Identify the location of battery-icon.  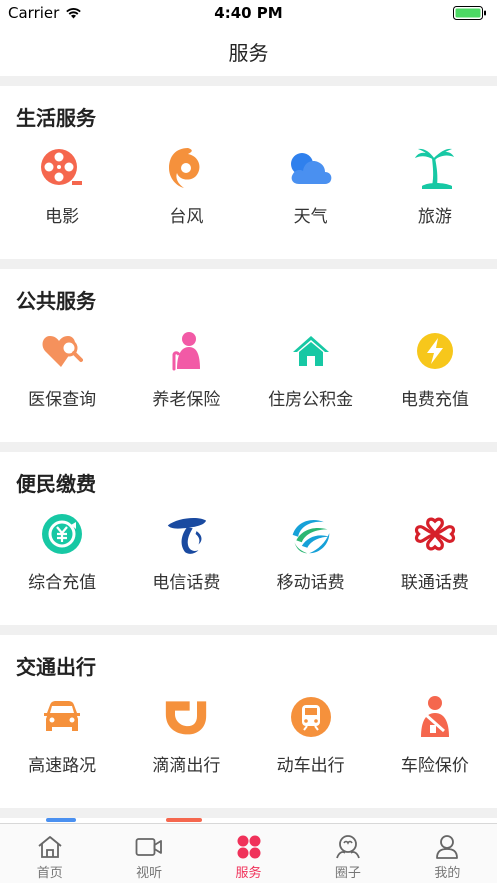
(469, 13).